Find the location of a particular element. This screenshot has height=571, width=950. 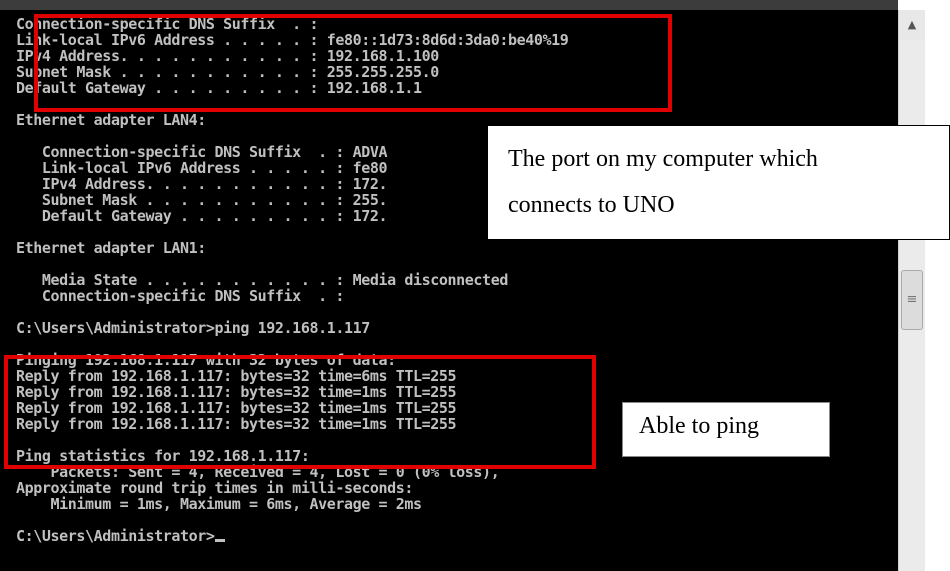

grip-icon: ≡ is located at coordinates (912, 299).